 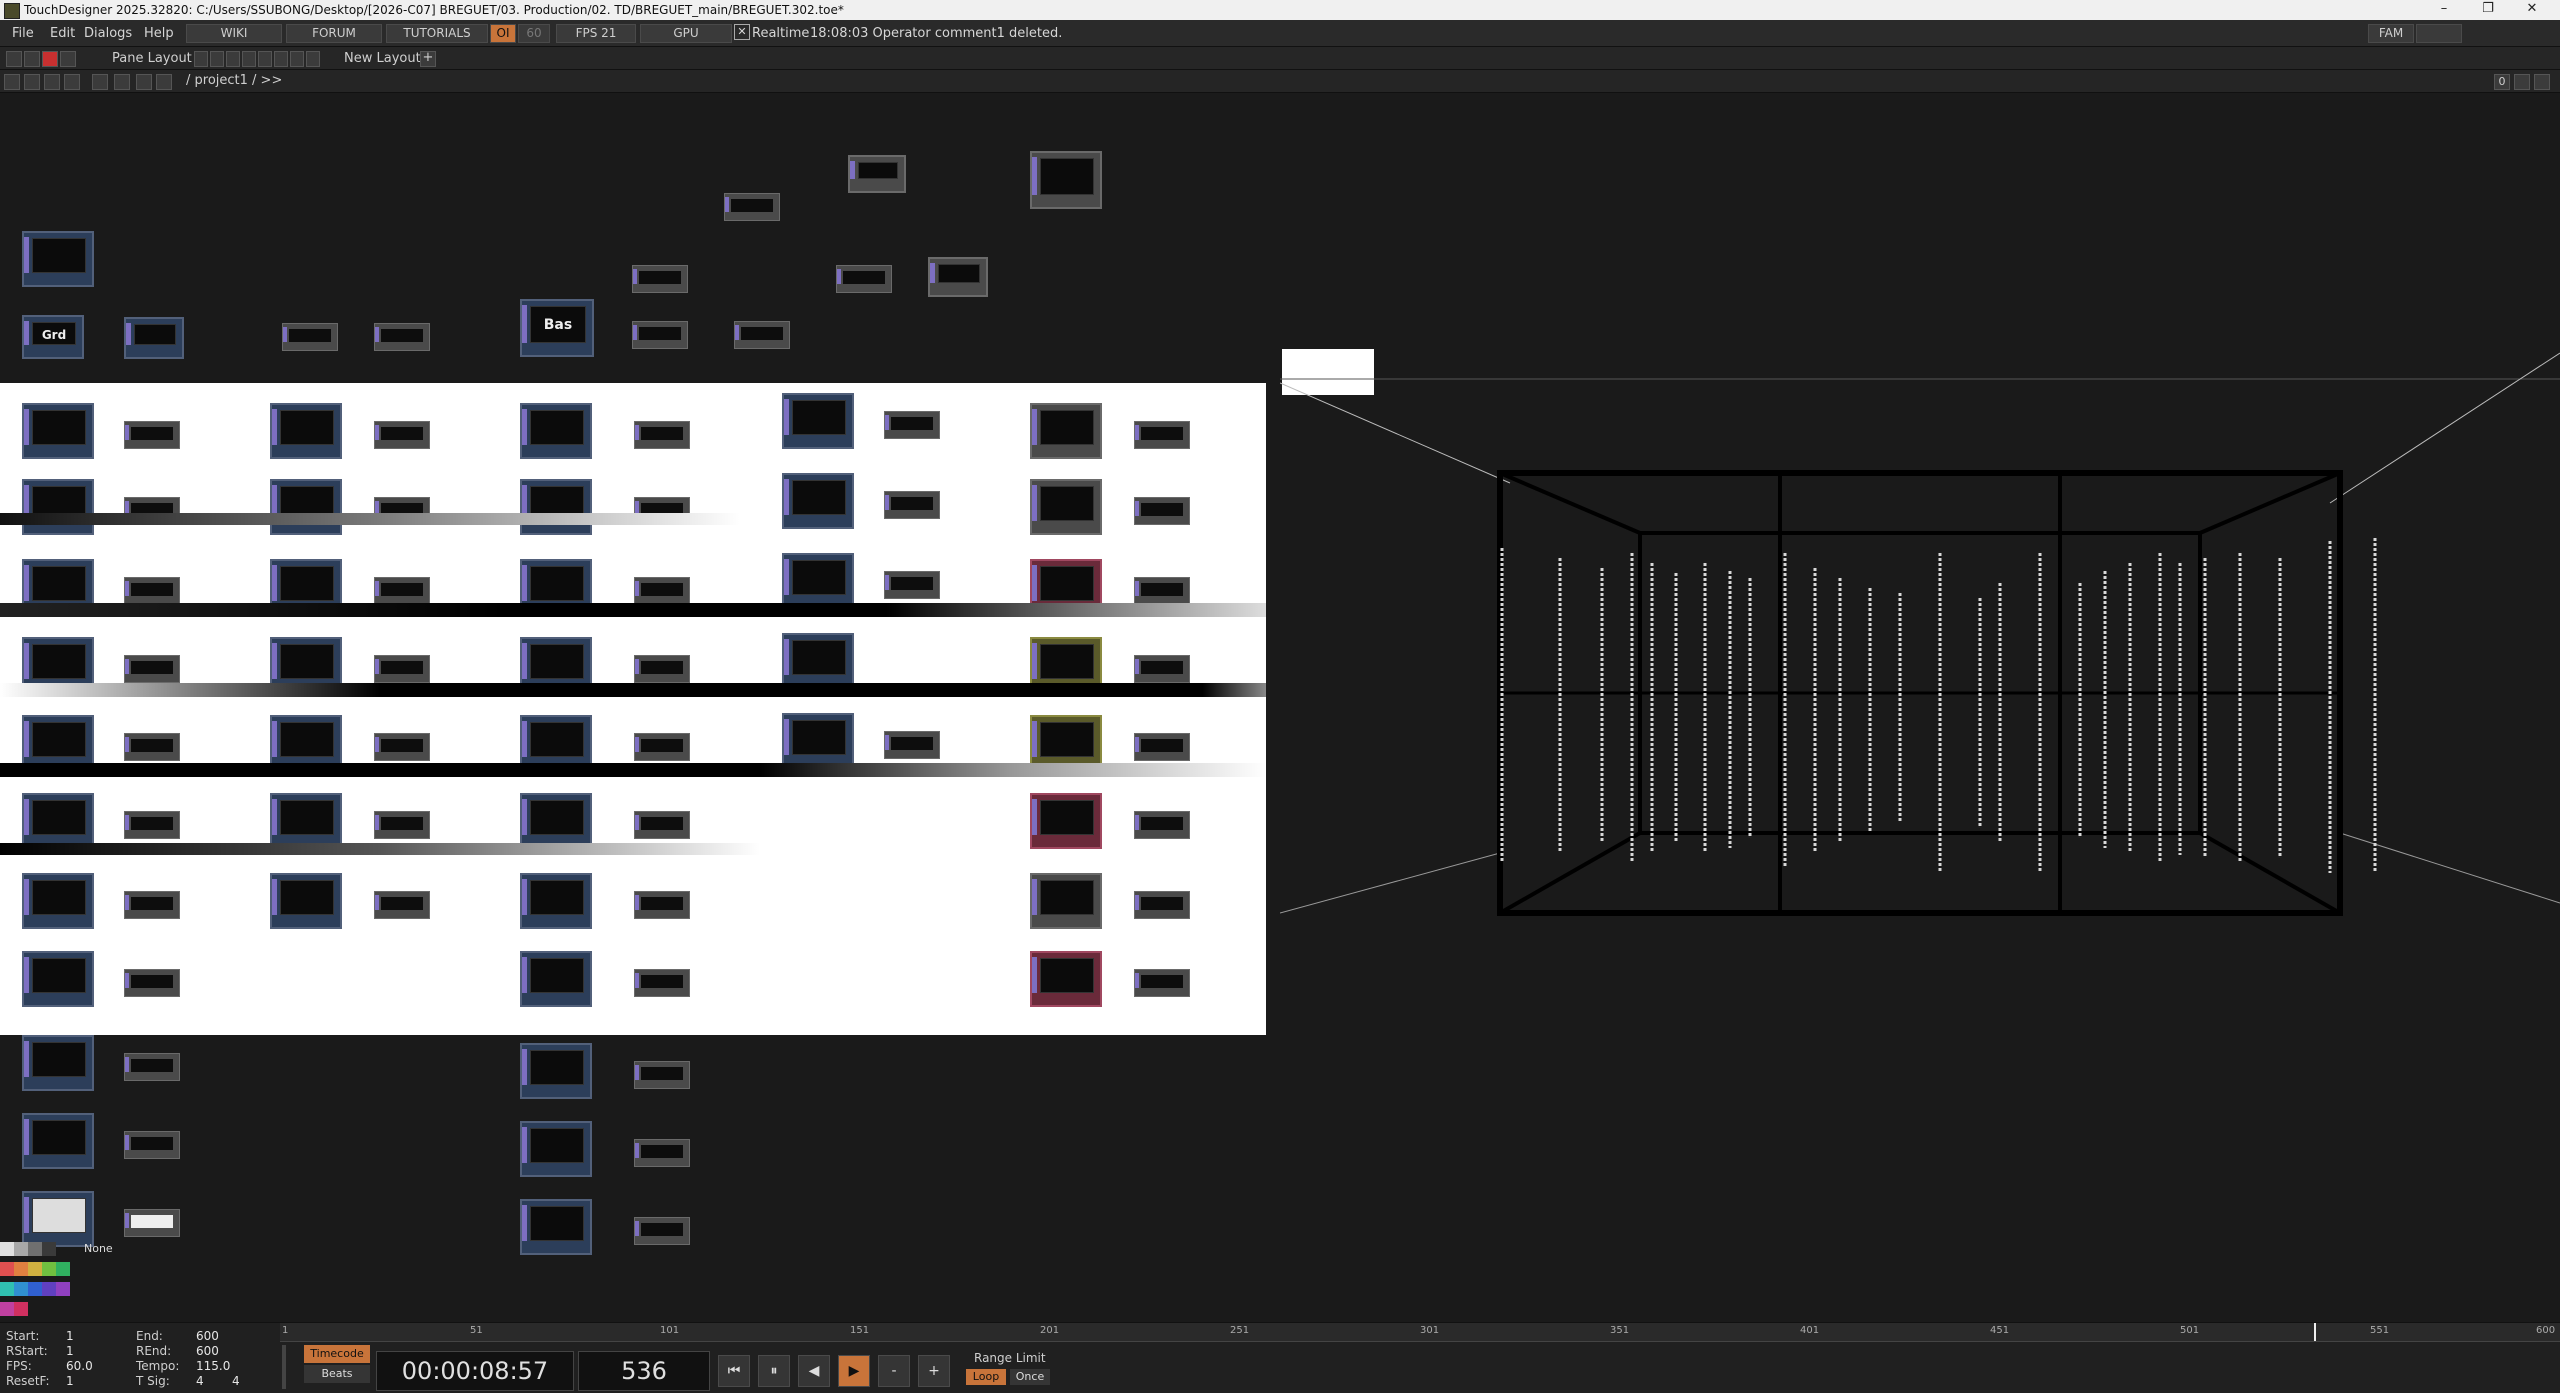 I want to click on node-c1-r4-out, so click(x=152, y=669).